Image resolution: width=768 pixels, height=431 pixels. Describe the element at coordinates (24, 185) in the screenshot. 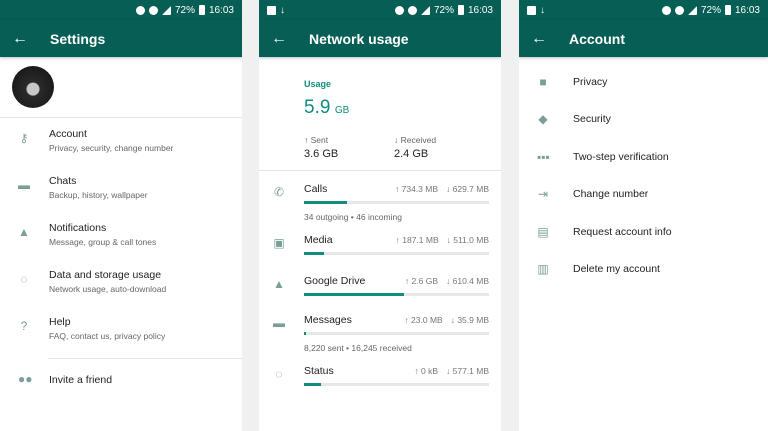

I see `chat-icon: ▬` at that location.